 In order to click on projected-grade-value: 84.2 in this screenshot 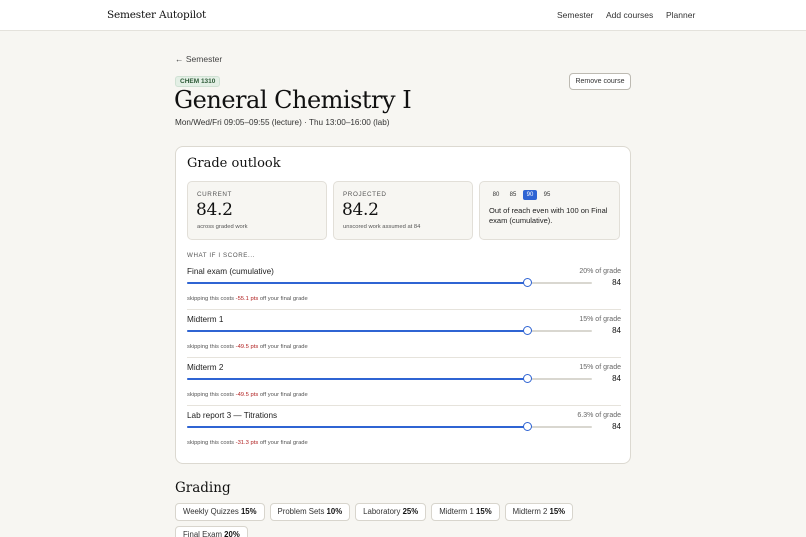, I will do `click(360, 210)`.